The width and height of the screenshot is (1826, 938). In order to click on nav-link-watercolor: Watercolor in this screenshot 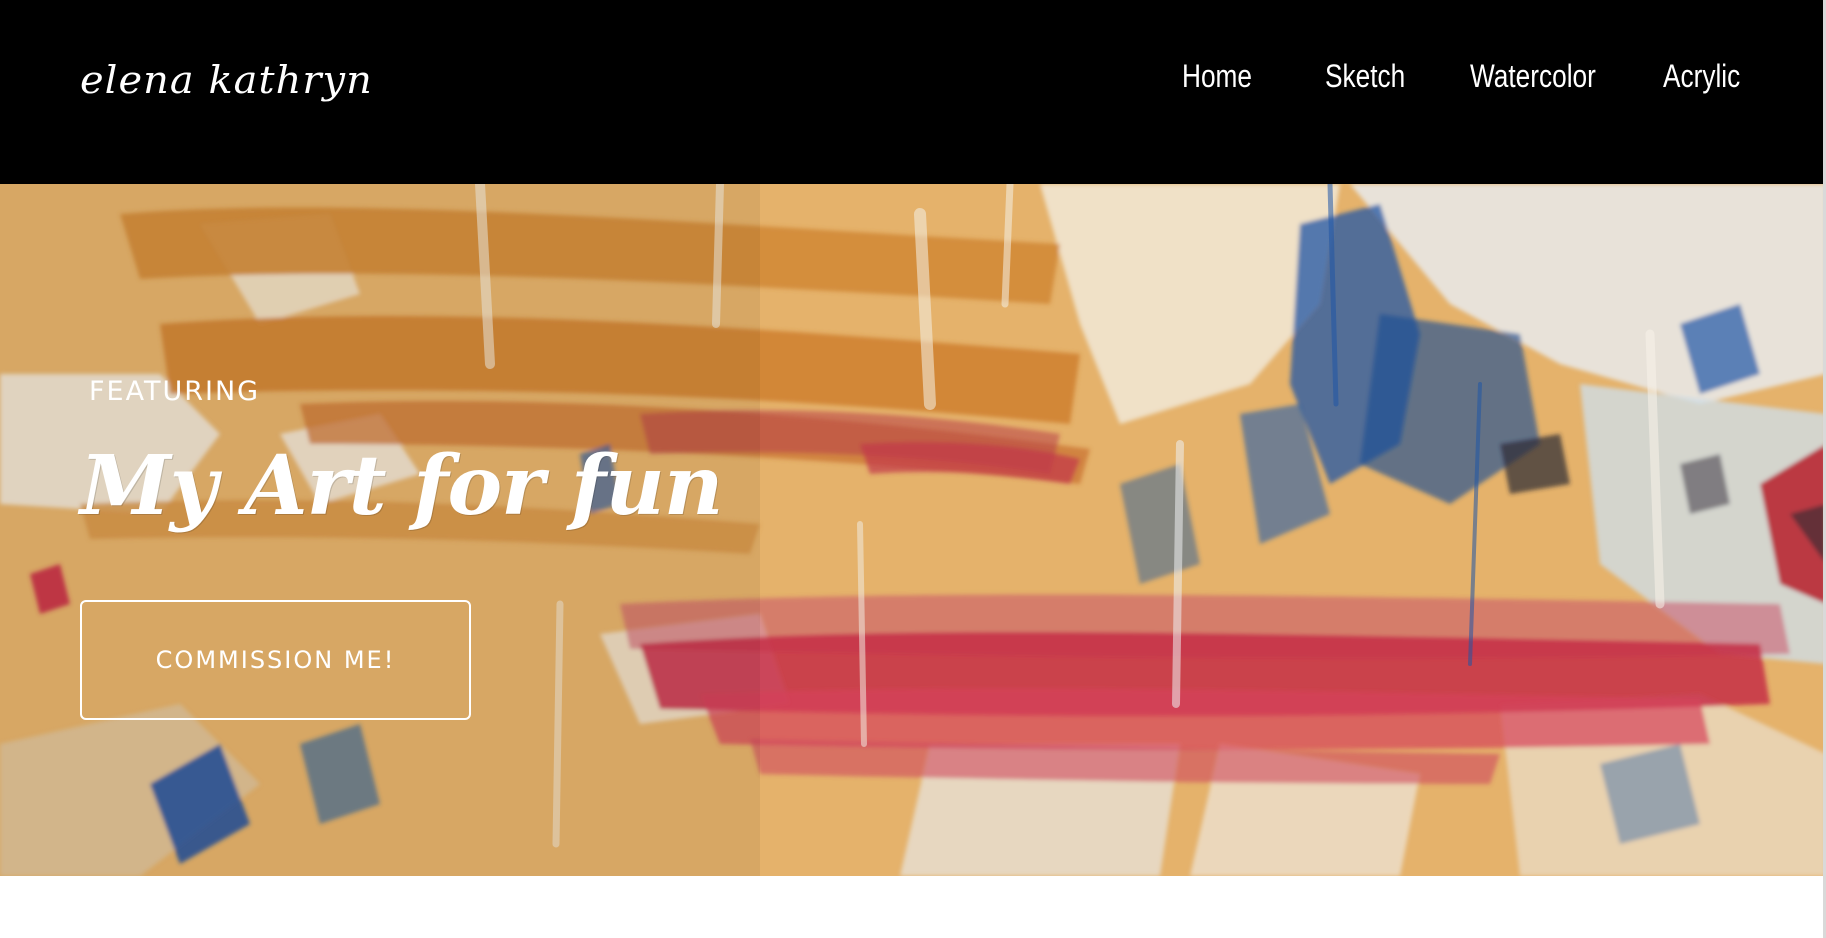, I will do `click(1533, 76)`.